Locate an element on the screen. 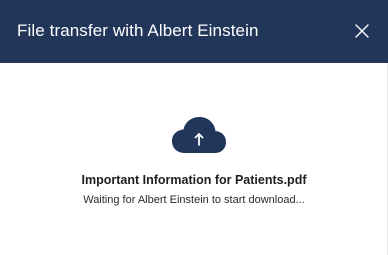 The image size is (388, 255). close-icon is located at coordinates (362, 30).